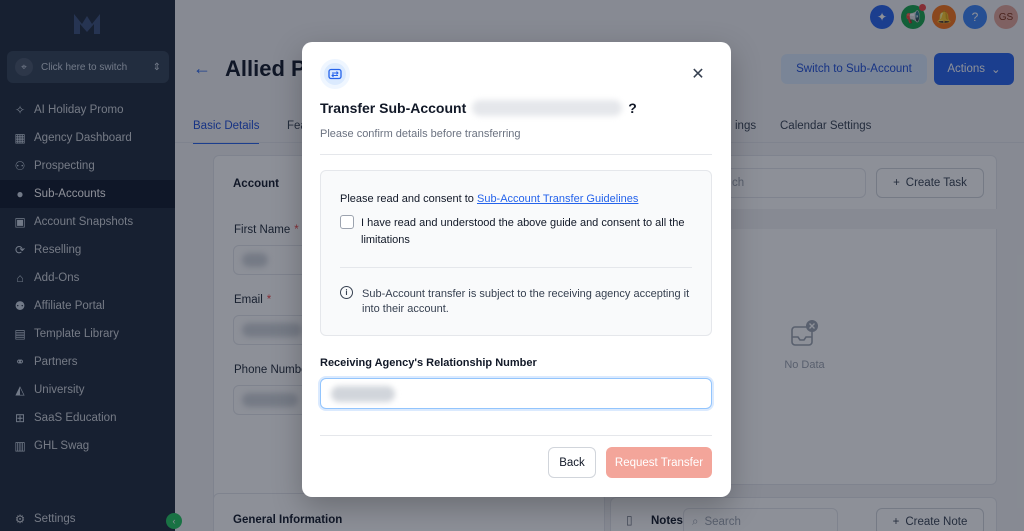 The height and width of the screenshot is (531, 1024). I want to click on consent-checkbox, so click(347, 222).